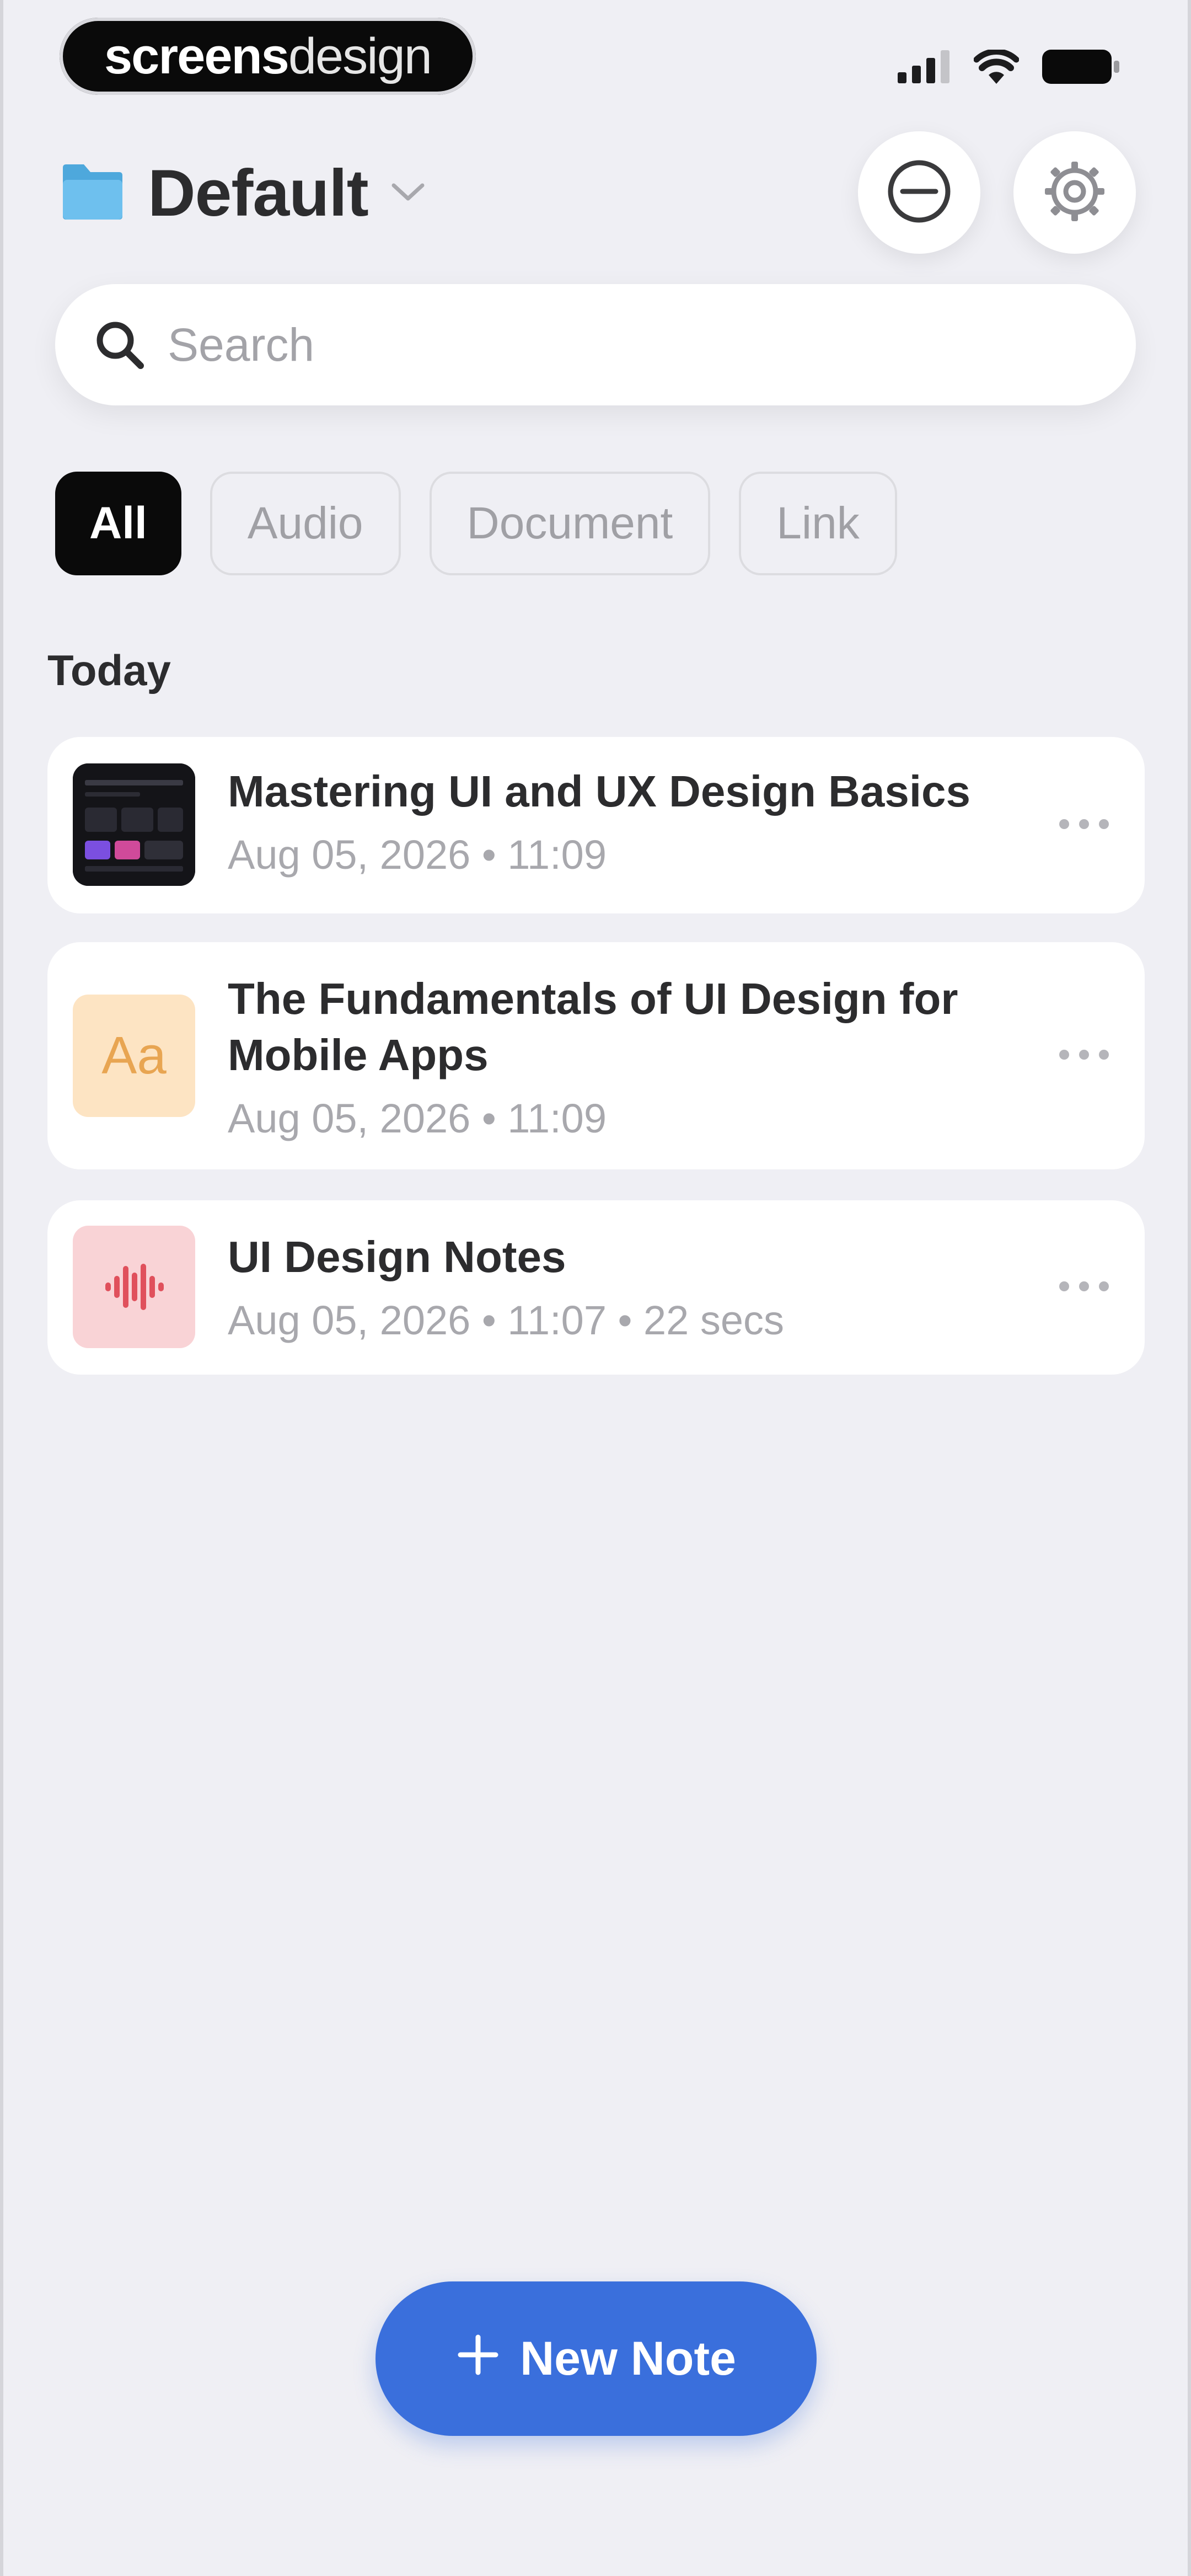 The width and height of the screenshot is (1191, 2576). I want to click on audio-waveform-icon, so click(134, 1287).